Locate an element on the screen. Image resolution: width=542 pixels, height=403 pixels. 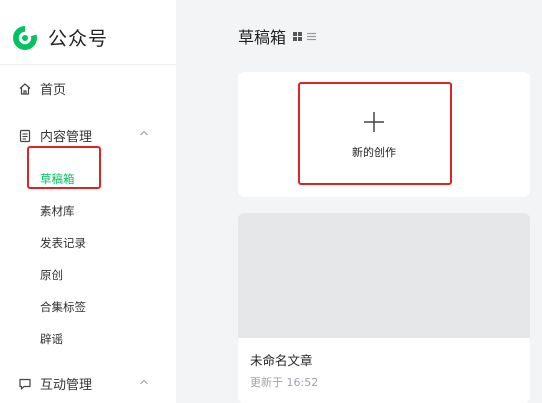
nav-home: 首页 is located at coordinates (42, 88).